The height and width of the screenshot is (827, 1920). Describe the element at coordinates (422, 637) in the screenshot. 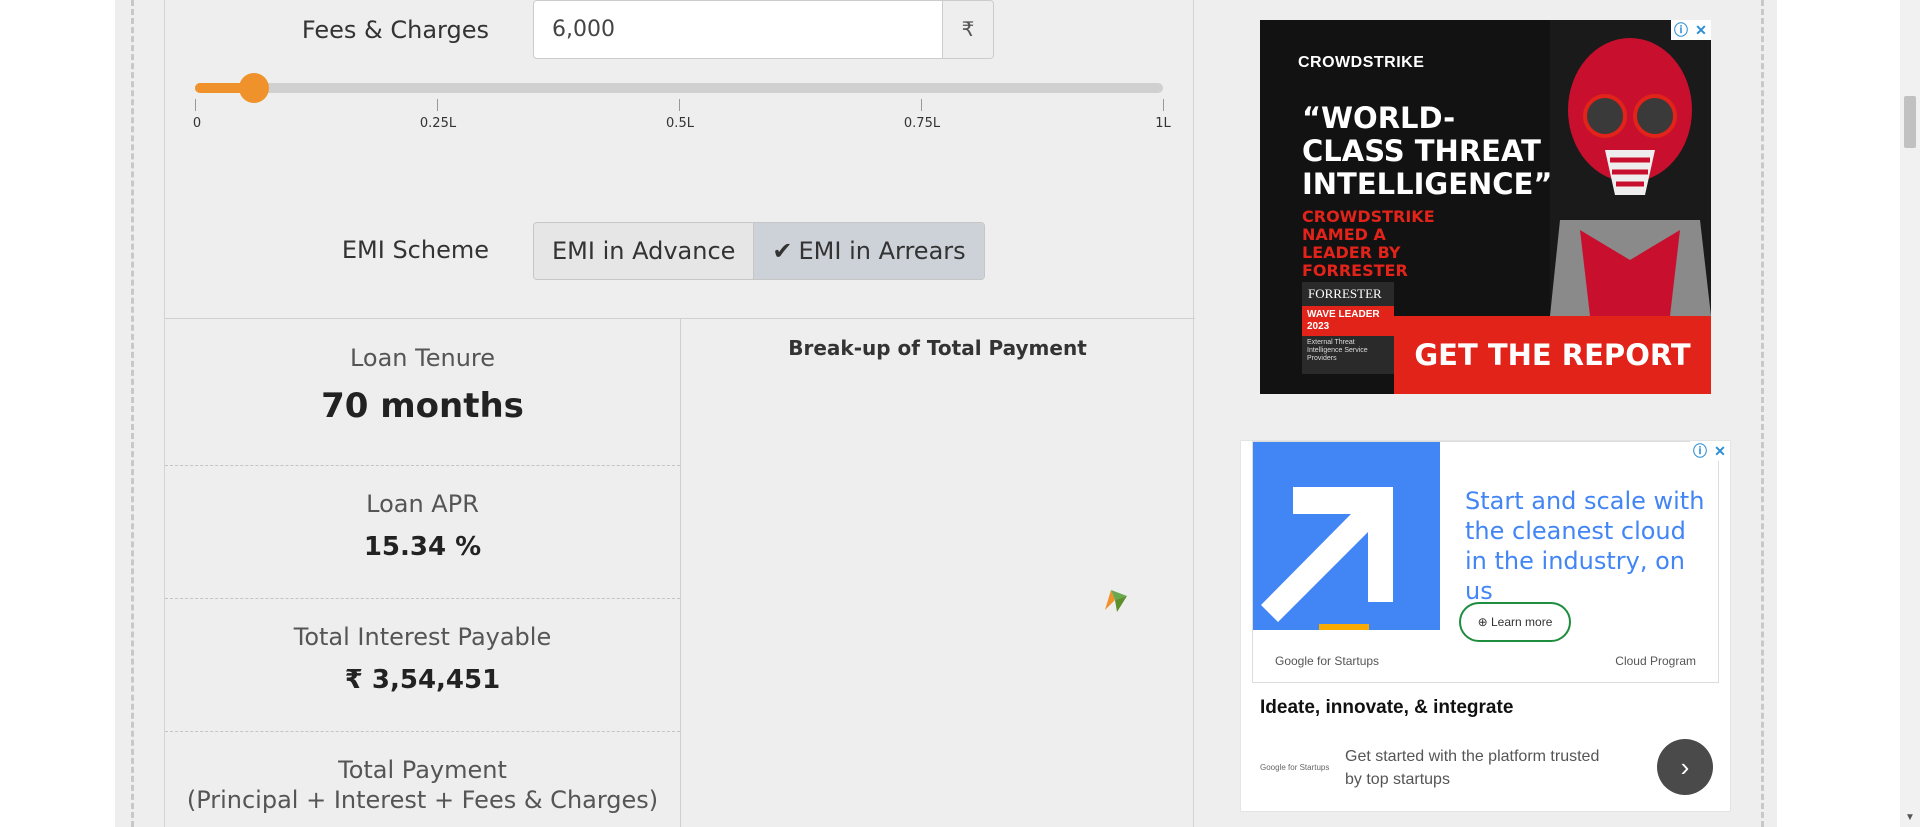

I see `total-interest-label: Total Interest Payable` at that location.